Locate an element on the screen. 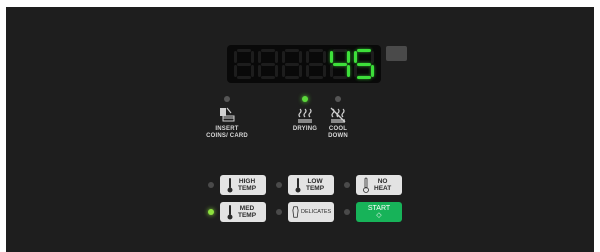 This screenshot has width=600, height=252. med-temp-button: MED TEMP is located at coordinates (243, 212).